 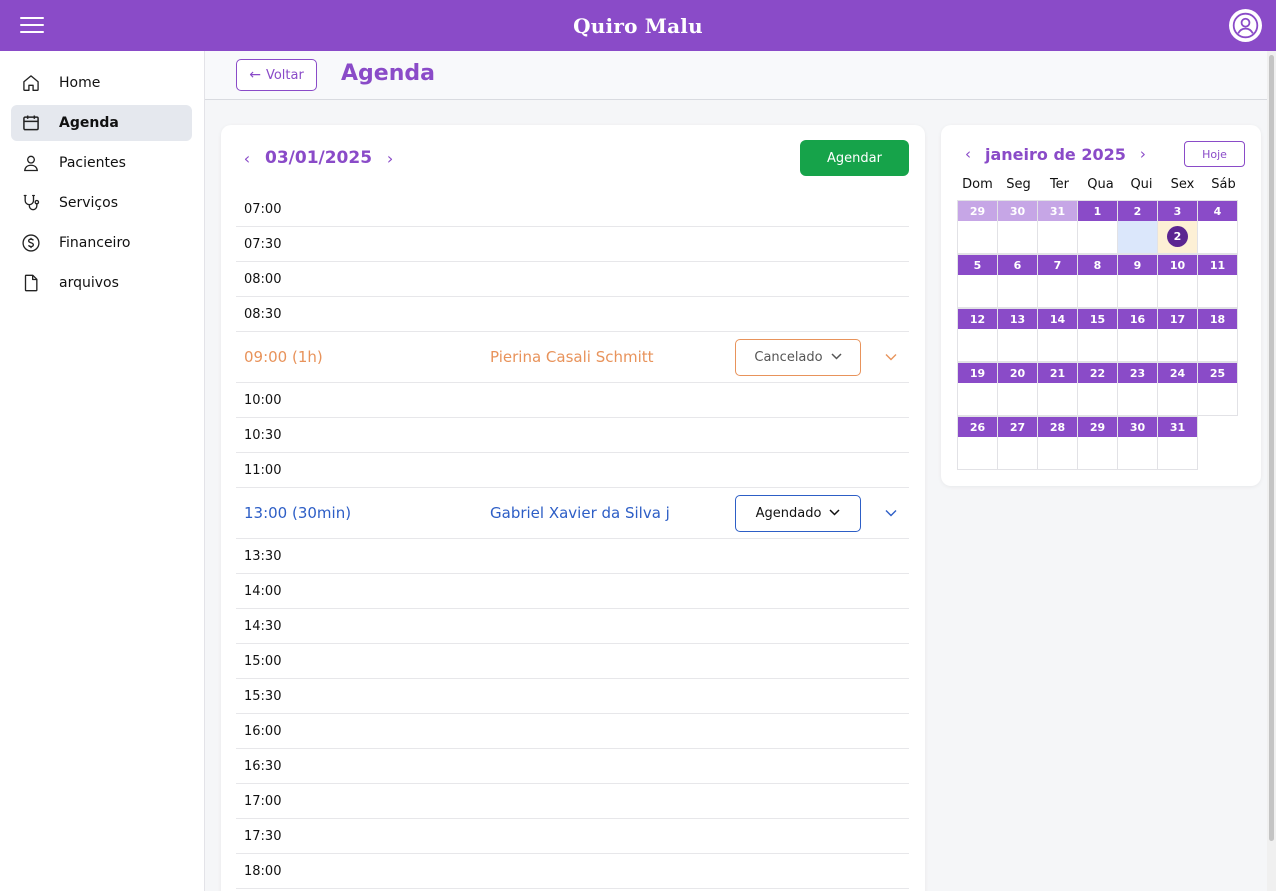 What do you see at coordinates (390, 158) in the screenshot?
I see `next-day-chevron-icon: ›` at bounding box center [390, 158].